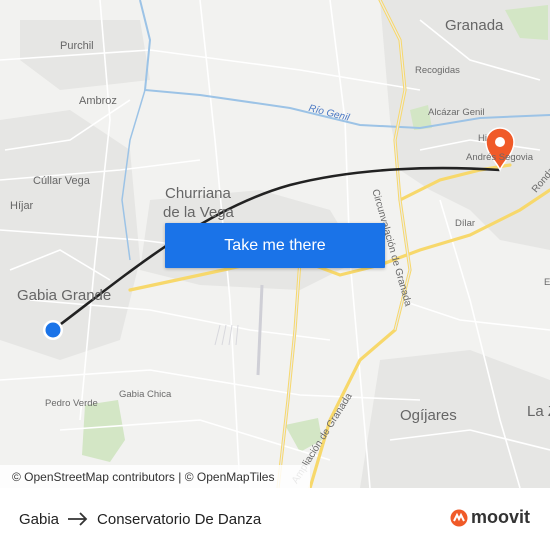 The height and width of the screenshot is (550, 550). Describe the element at coordinates (538, 411) in the screenshot. I see `place-label-la-zubia: La Z` at that location.